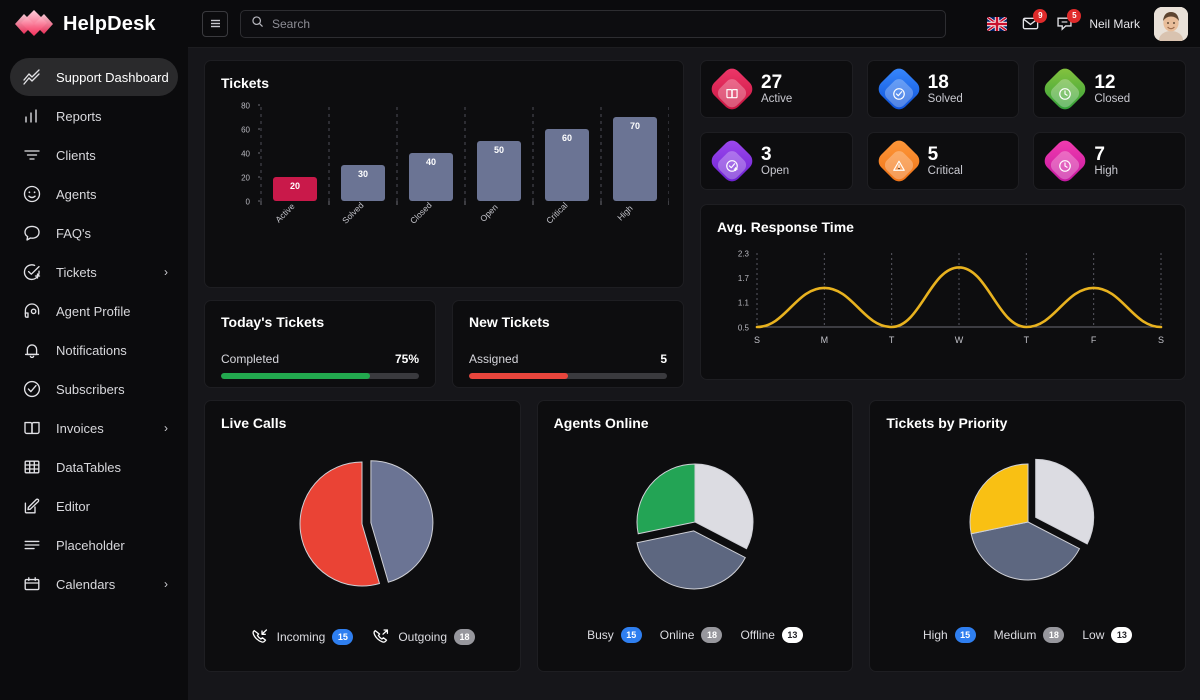 The height and width of the screenshot is (700, 1200). I want to click on legend-label: Incoming, so click(301, 637).